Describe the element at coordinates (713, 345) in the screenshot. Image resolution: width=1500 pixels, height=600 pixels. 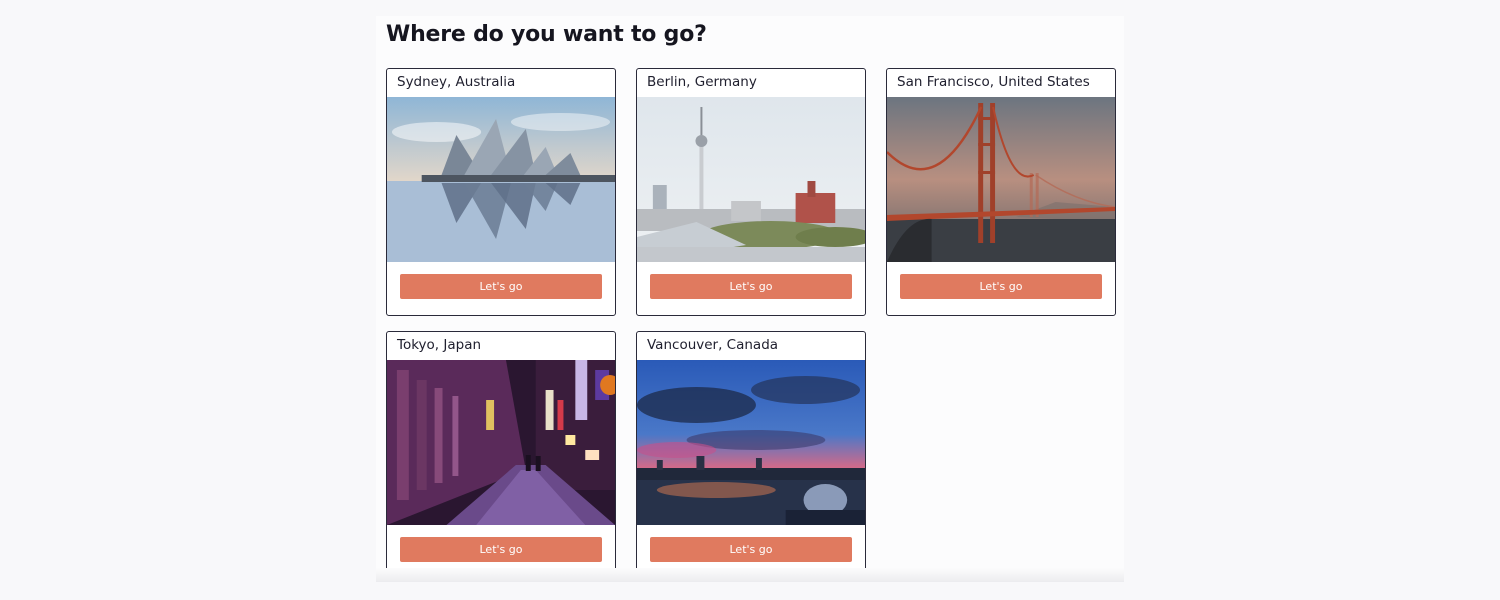
I see `card-title: Vancouver, Canada` at that location.